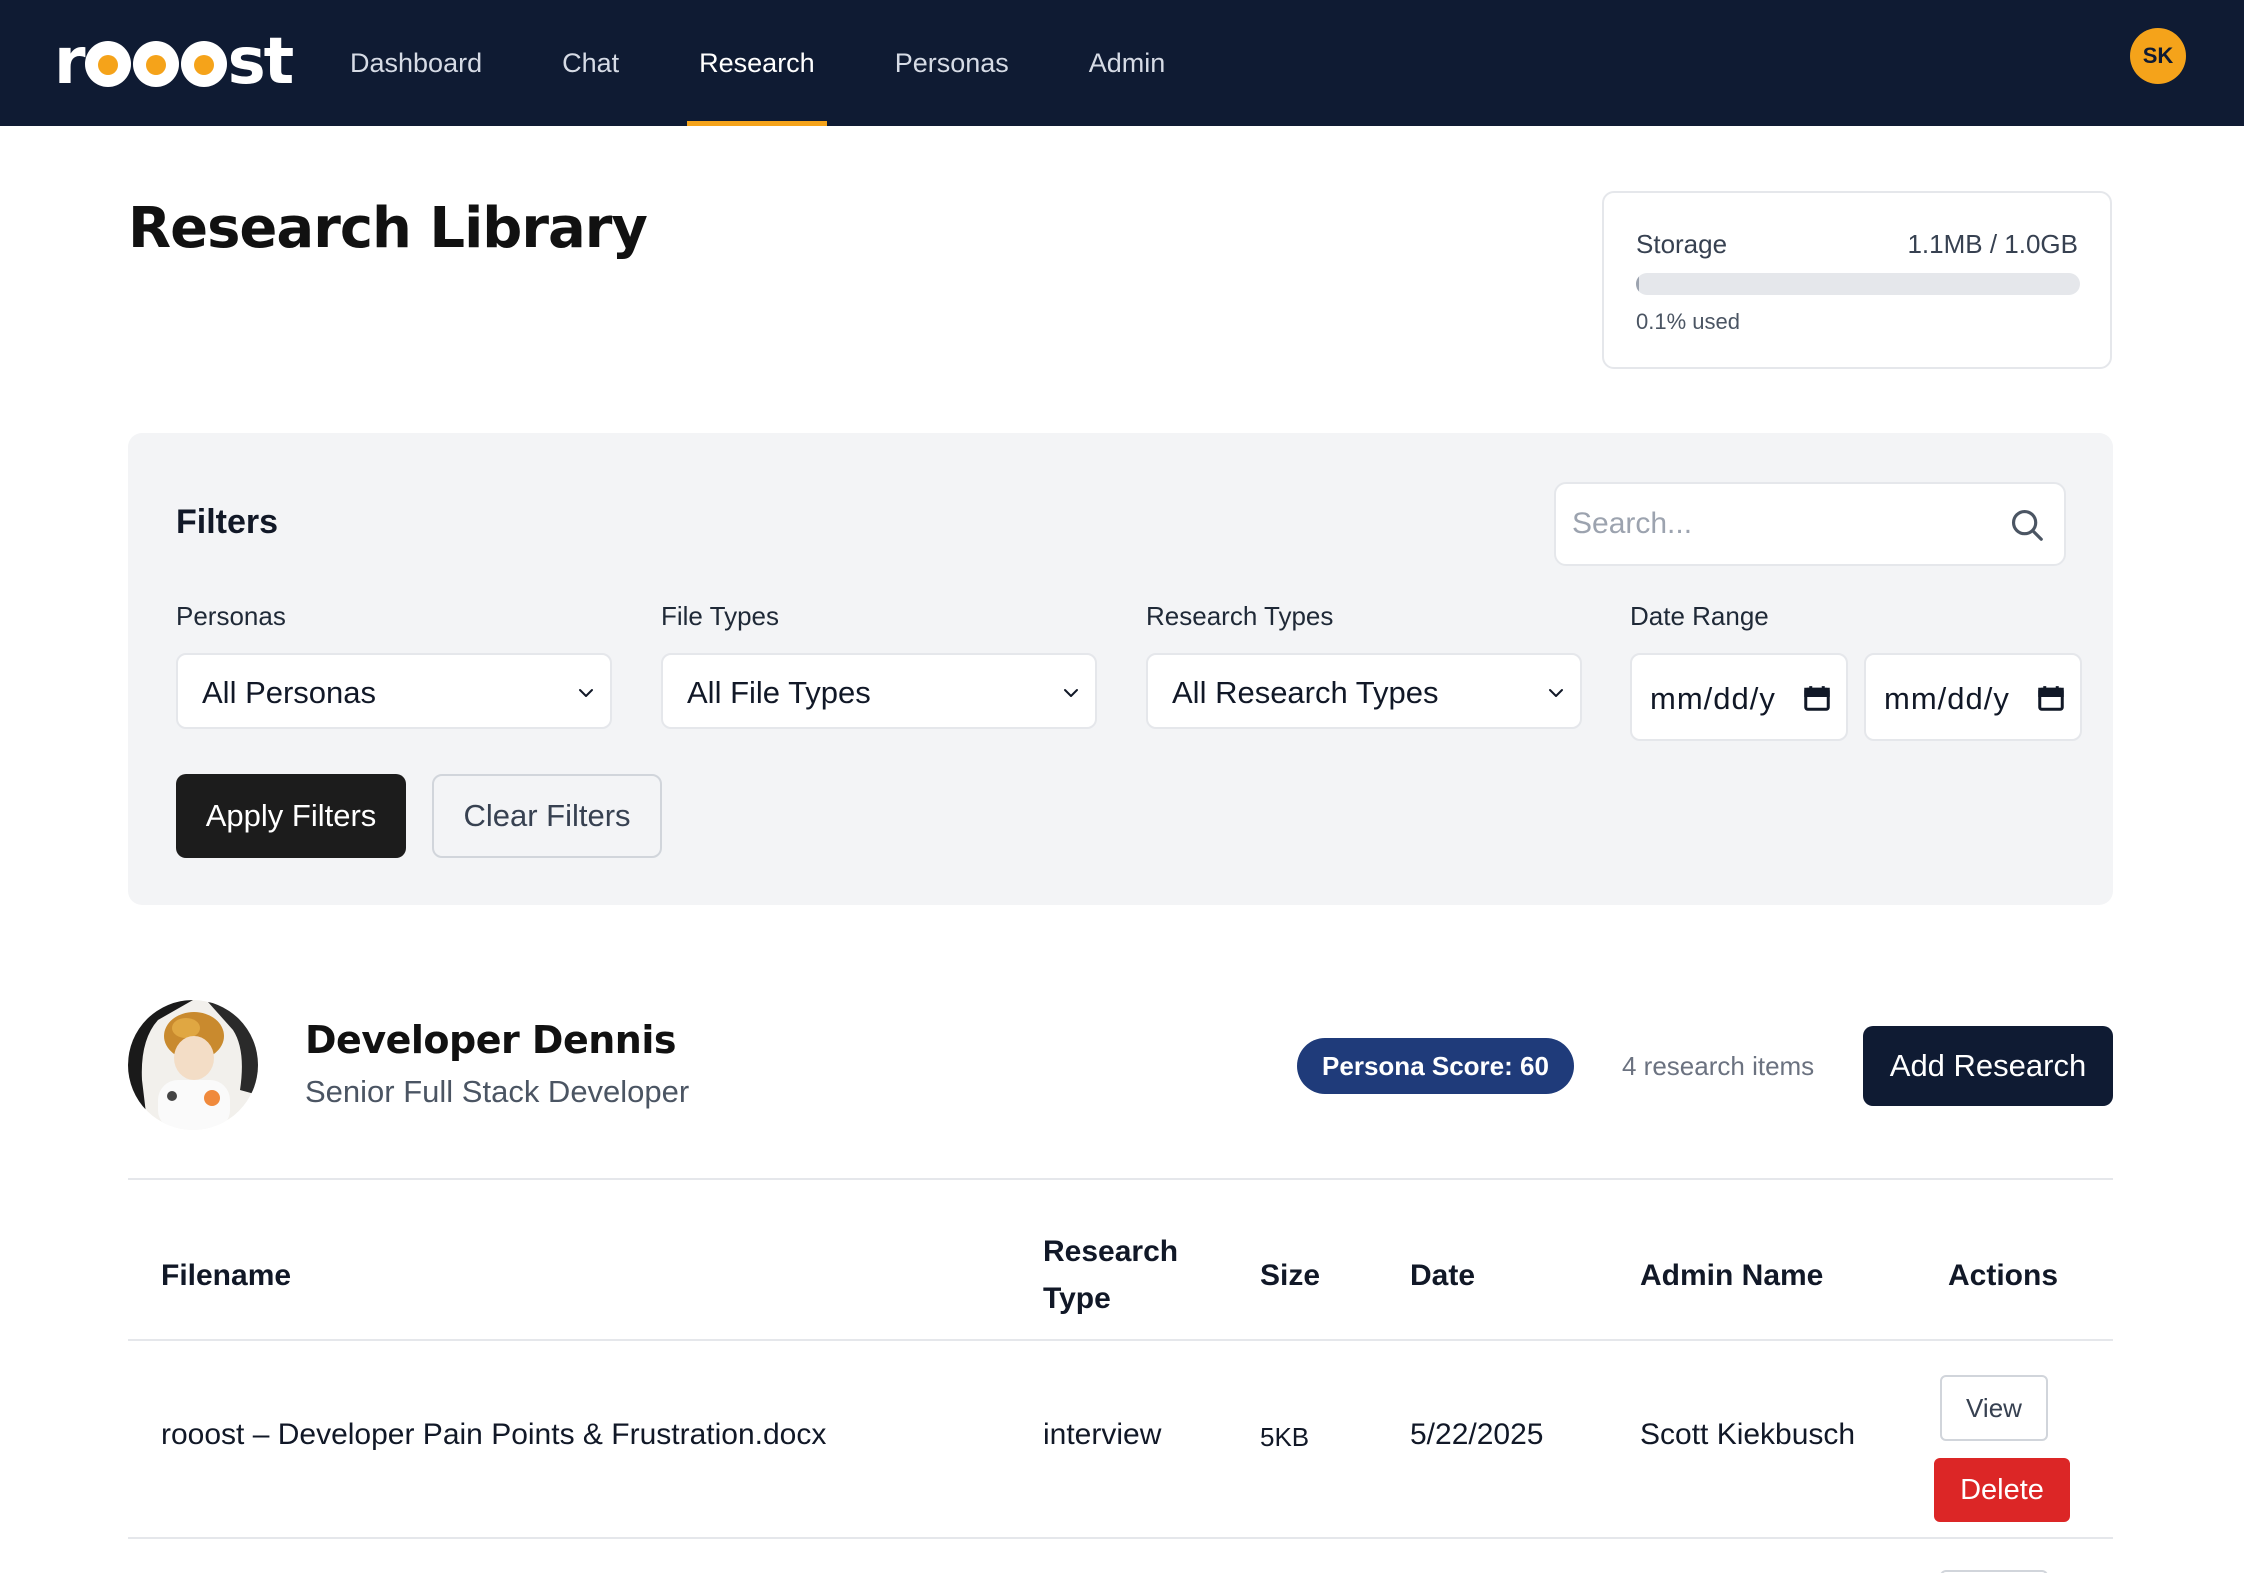 The image size is (2244, 1573). Describe the element at coordinates (1120, 1538) in the screenshot. I see `table-row-divider` at that location.